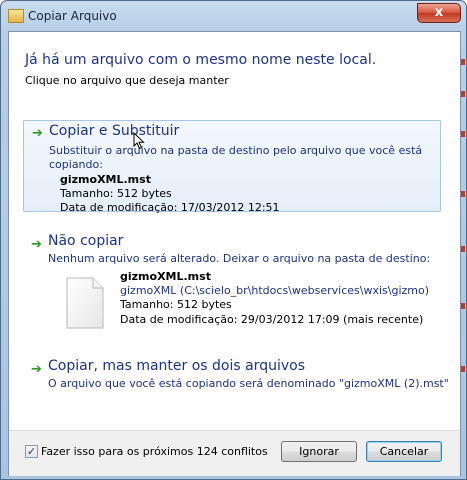  Describe the element at coordinates (176, 366) in the screenshot. I see `option-keep-both-title: Copiar, mas manter os dois arquivos` at that location.